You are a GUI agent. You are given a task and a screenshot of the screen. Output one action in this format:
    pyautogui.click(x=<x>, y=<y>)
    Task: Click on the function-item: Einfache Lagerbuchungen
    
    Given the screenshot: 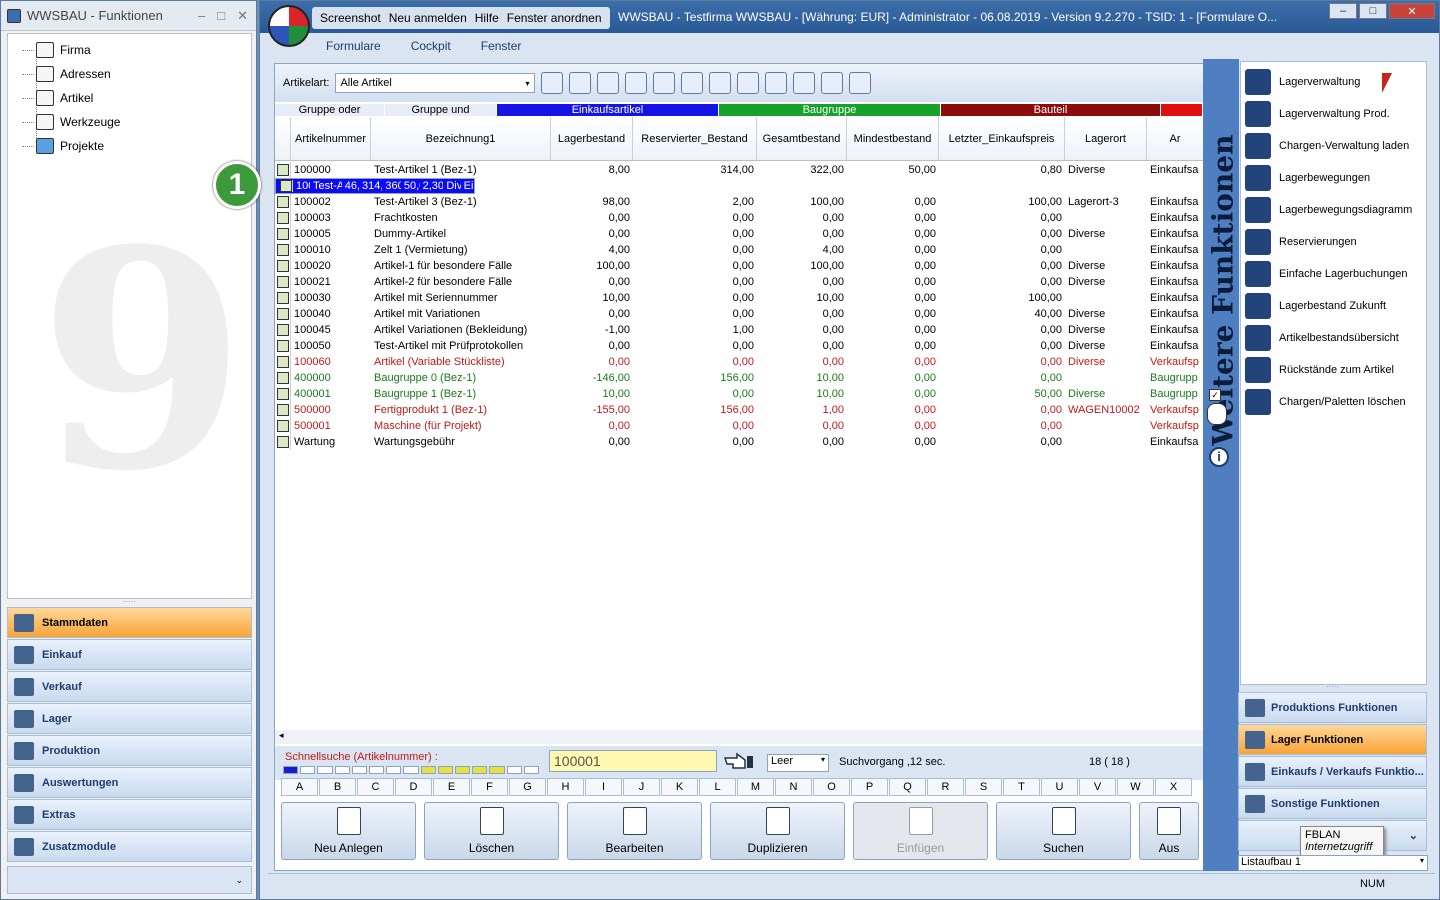 What is the action you would take?
    pyautogui.click(x=1335, y=274)
    